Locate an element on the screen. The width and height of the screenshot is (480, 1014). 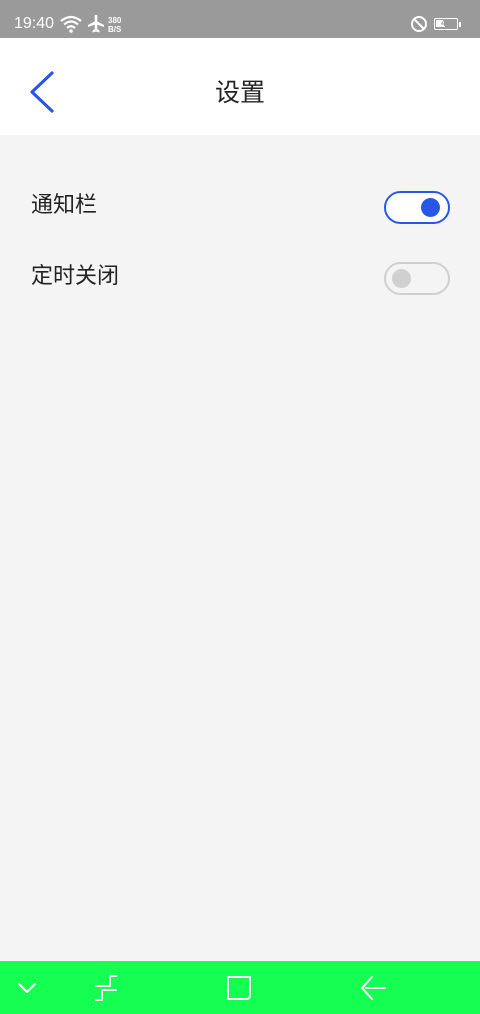
navigation-bar is located at coordinates (240, 987).